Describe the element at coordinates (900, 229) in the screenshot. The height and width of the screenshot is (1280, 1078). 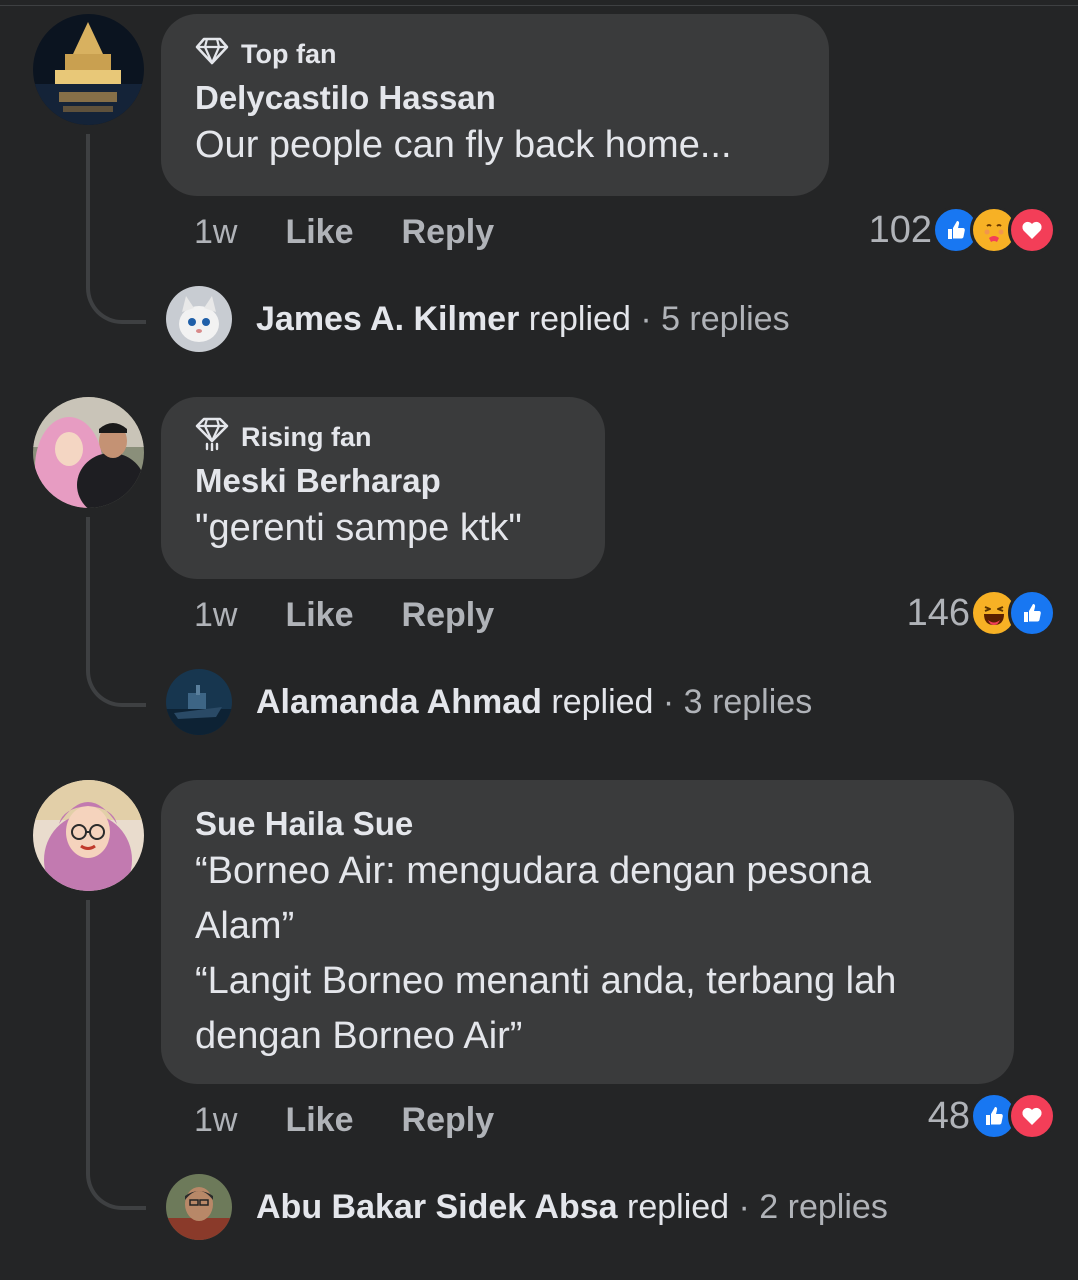
I see `reaction-count: 102` at that location.